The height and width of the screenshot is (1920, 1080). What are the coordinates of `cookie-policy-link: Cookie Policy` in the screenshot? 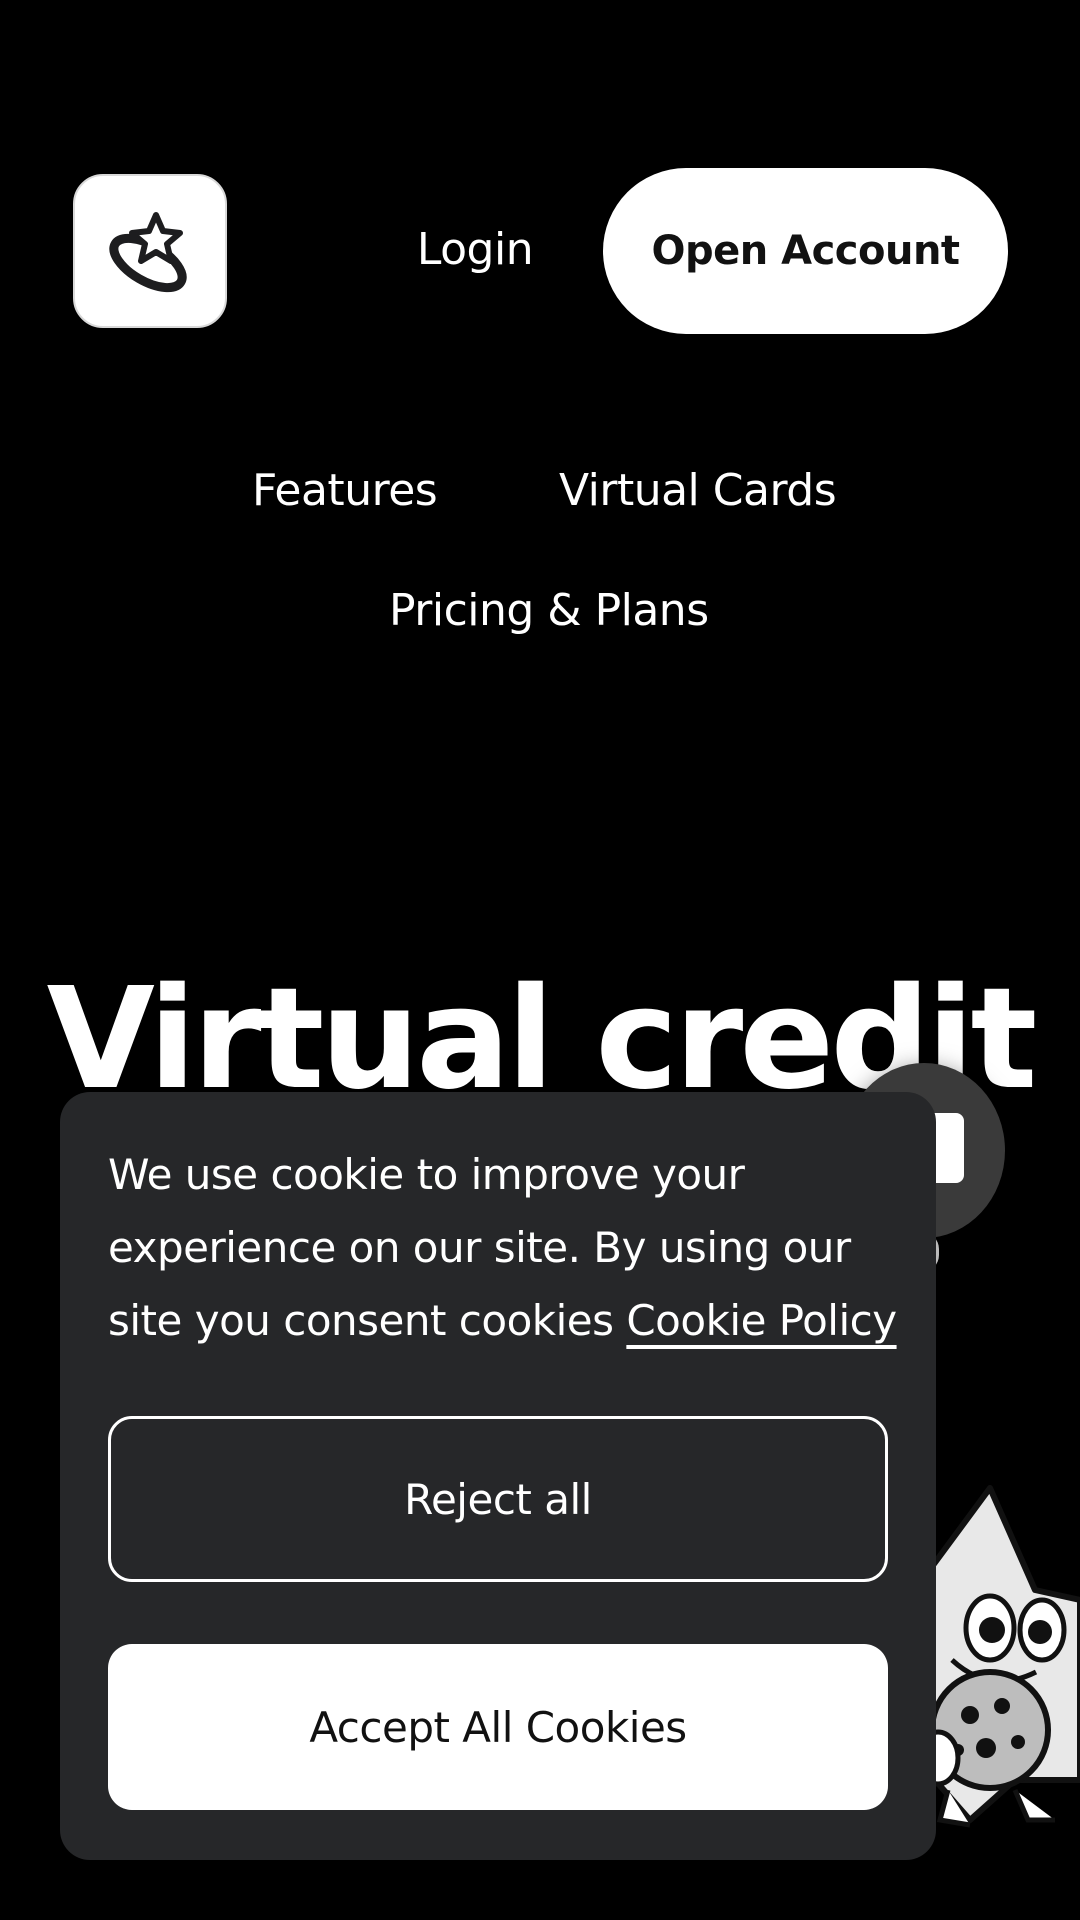 It's located at (761, 1320).